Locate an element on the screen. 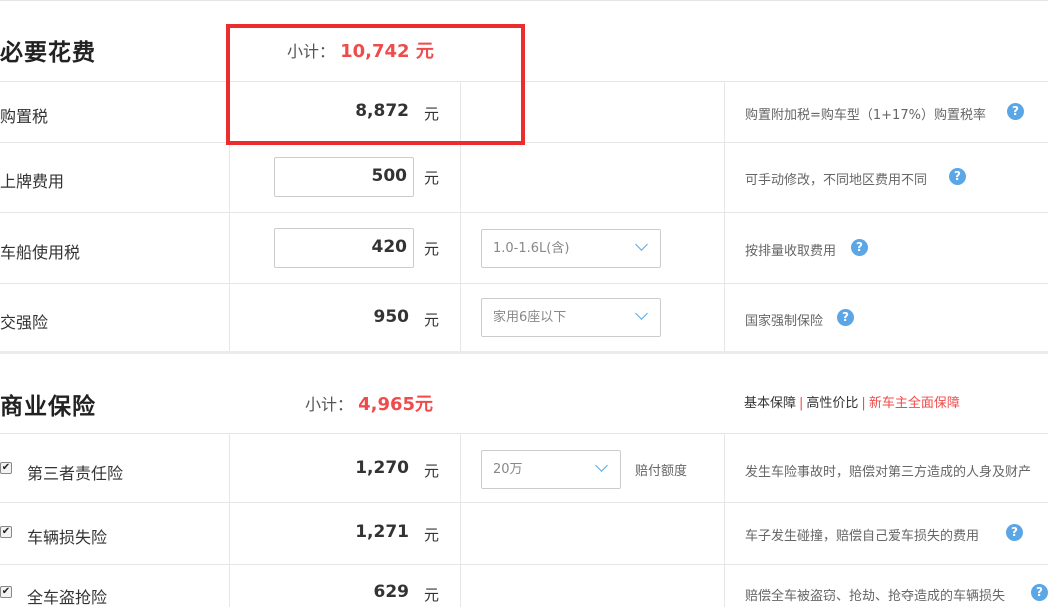 This screenshot has height=608, width=1048. compulsory-insurance-note: 国家强制保险 is located at coordinates (784, 321).